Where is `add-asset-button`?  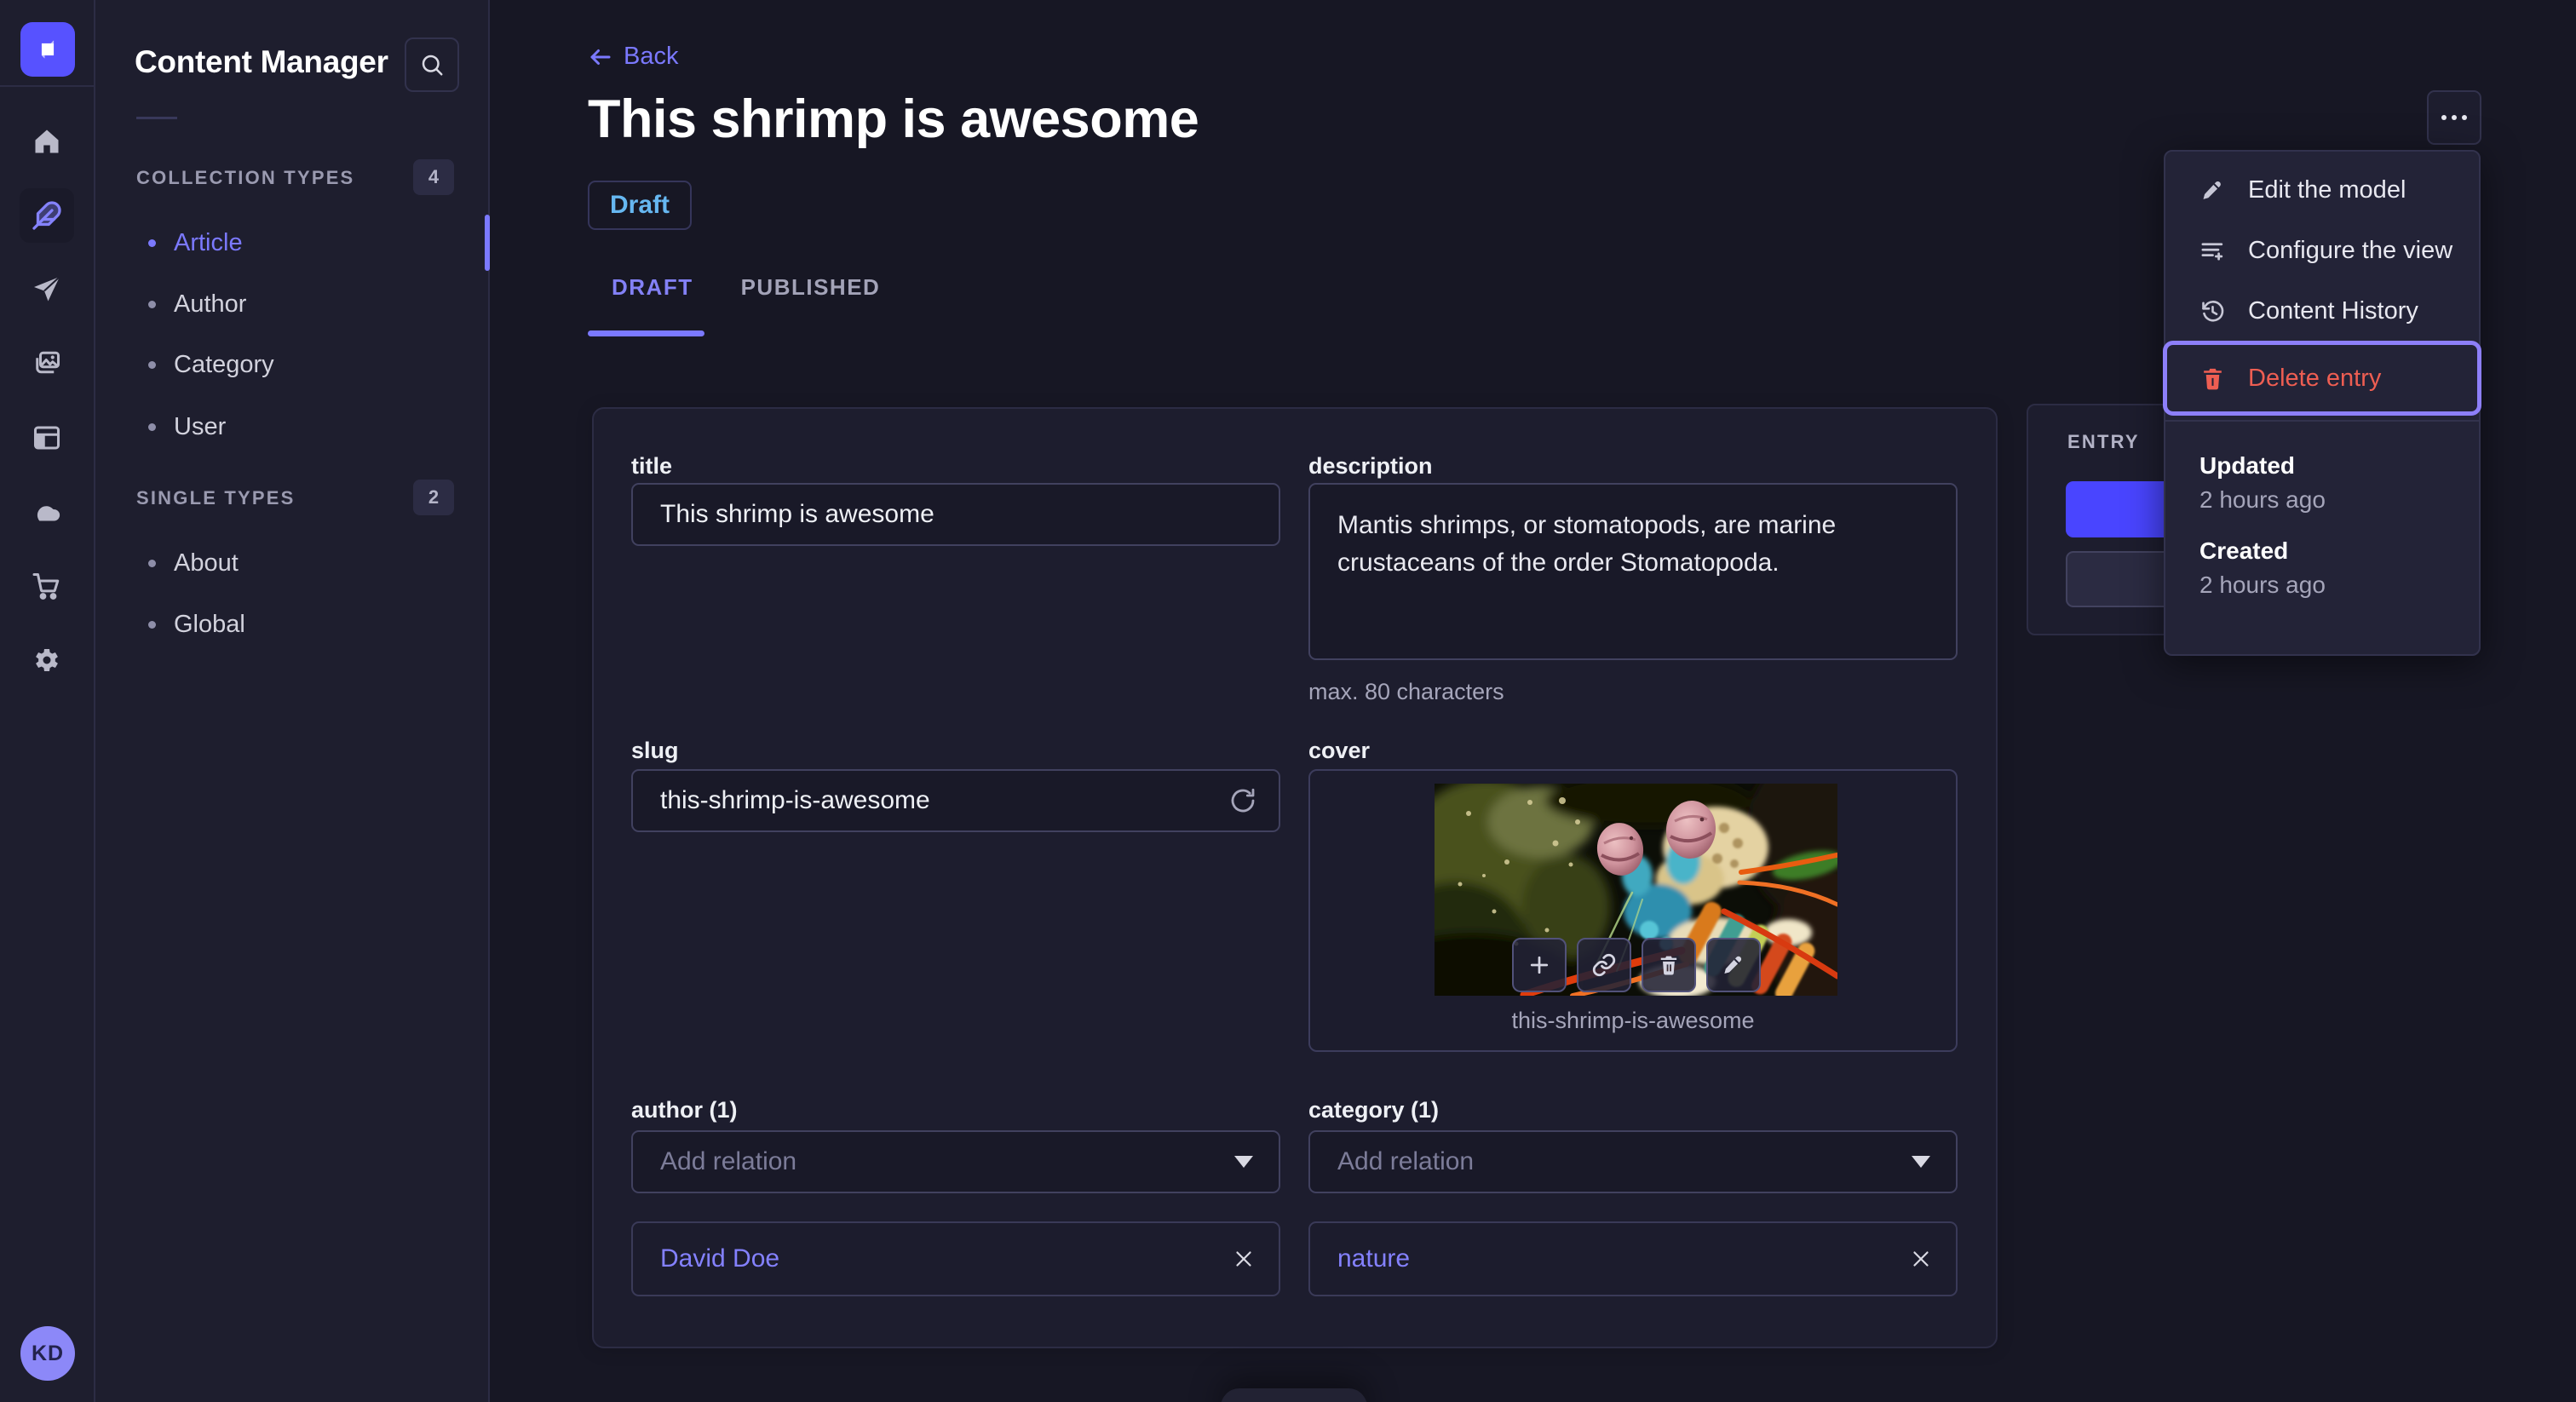
add-asset-button is located at coordinates (1539, 965).